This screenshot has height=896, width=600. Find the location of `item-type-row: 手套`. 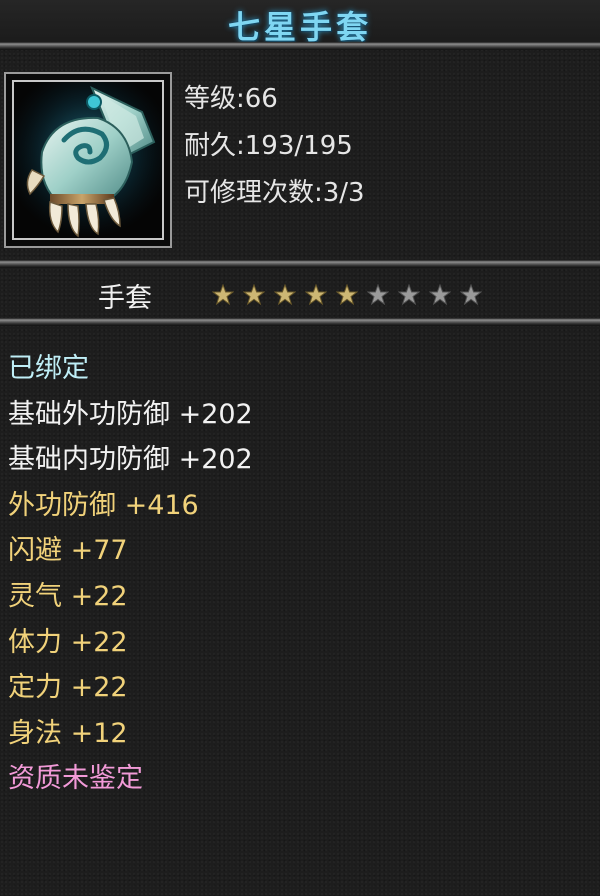

item-type-row: 手套 is located at coordinates (300, 295).